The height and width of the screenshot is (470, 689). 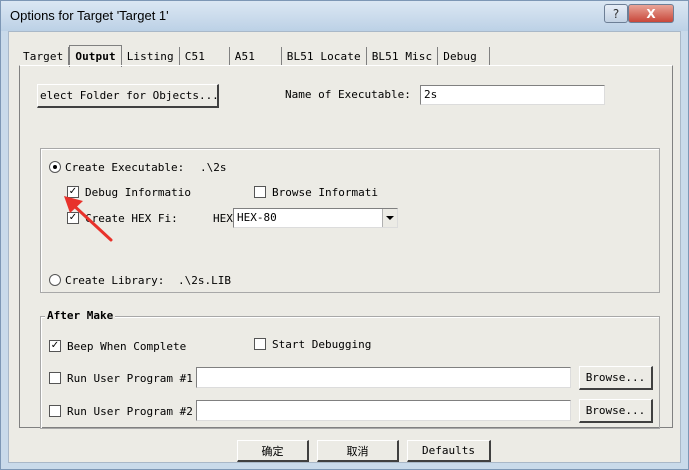 What do you see at coordinates (130, 378) in the screenshot?
I see `run-user-program-1-label: Run User Program #1` at bounding box center [130, 378].